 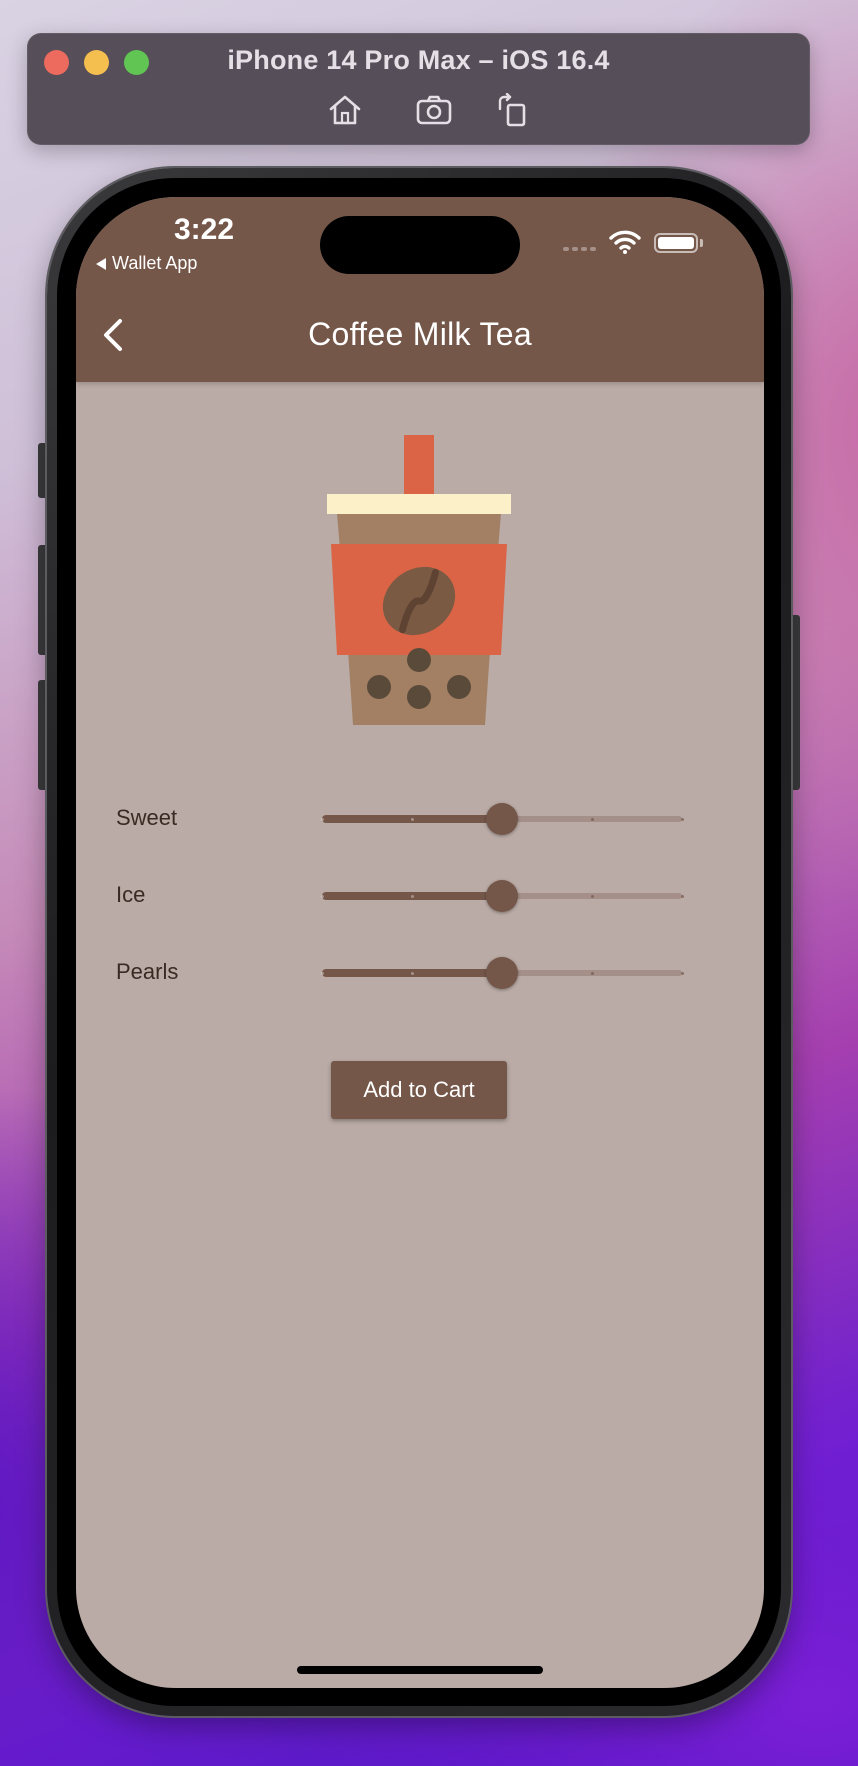 I want to click on wifi-icon, so click(x=625, y=242).